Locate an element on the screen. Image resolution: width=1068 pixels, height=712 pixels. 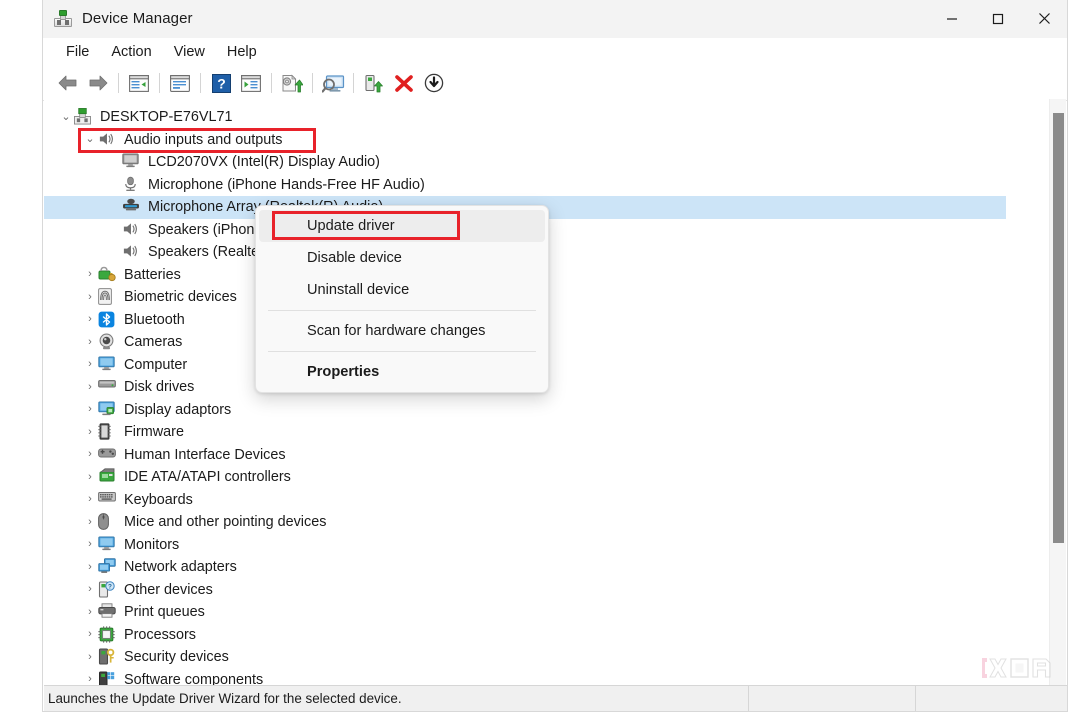
minimize-icon is located at coordinates (952, 18).